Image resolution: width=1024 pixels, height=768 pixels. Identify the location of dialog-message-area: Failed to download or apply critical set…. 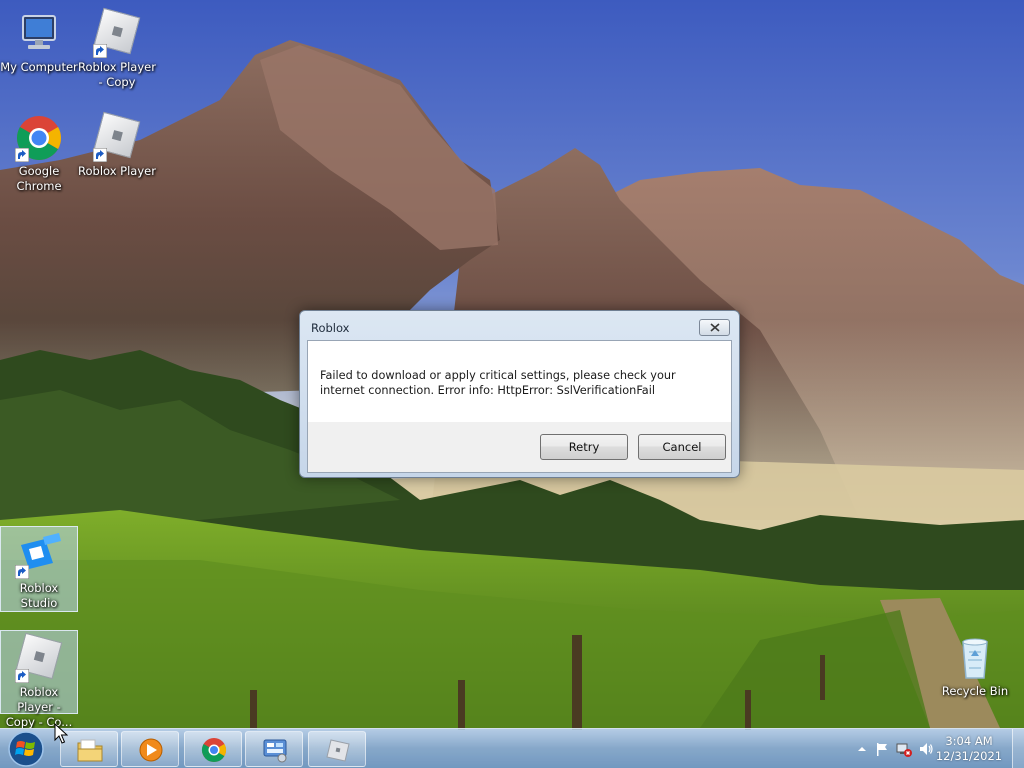
(519, 381).